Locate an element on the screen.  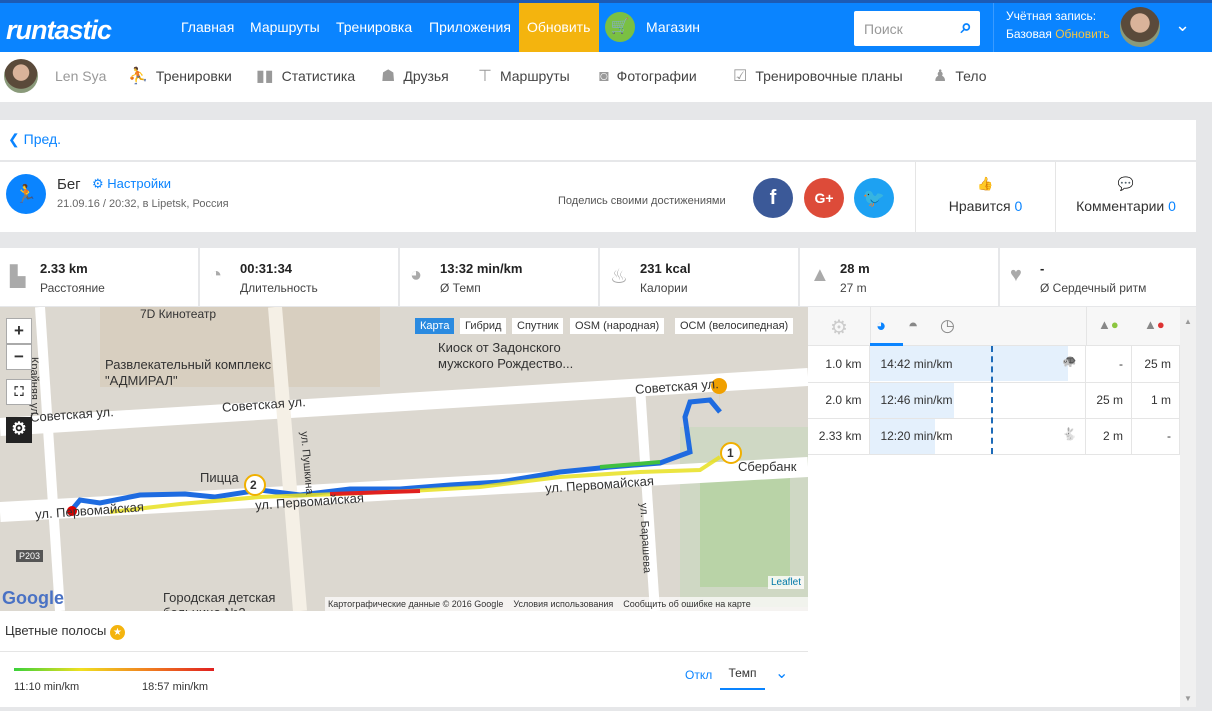
terms-link: Условия использования is located at coordinates (563, 604).